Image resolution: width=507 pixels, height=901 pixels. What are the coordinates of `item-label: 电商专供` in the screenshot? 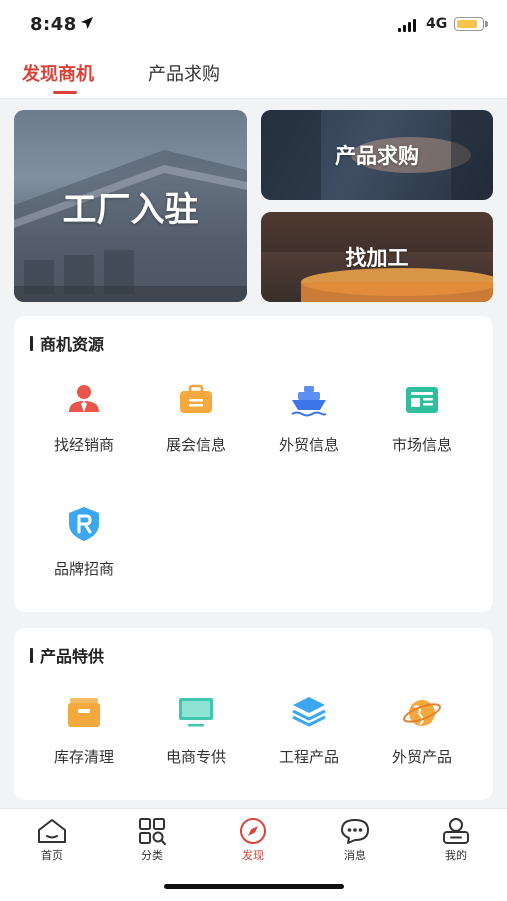 It's located at (195, 757).